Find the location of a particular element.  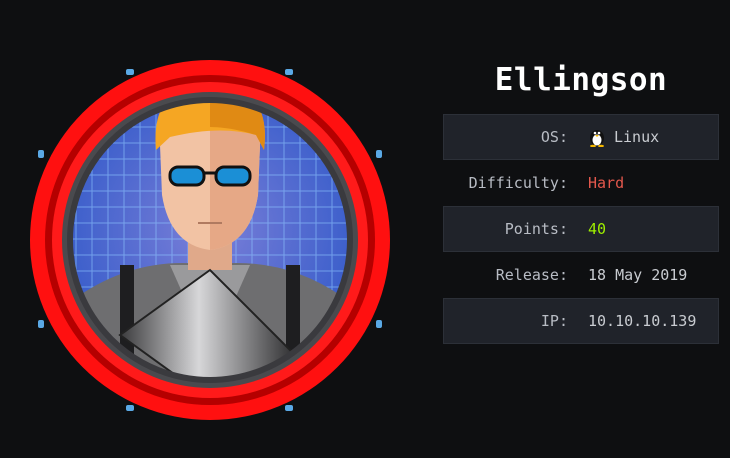

stat-value-difficulty: Hard is located at coordinates (596, 183).